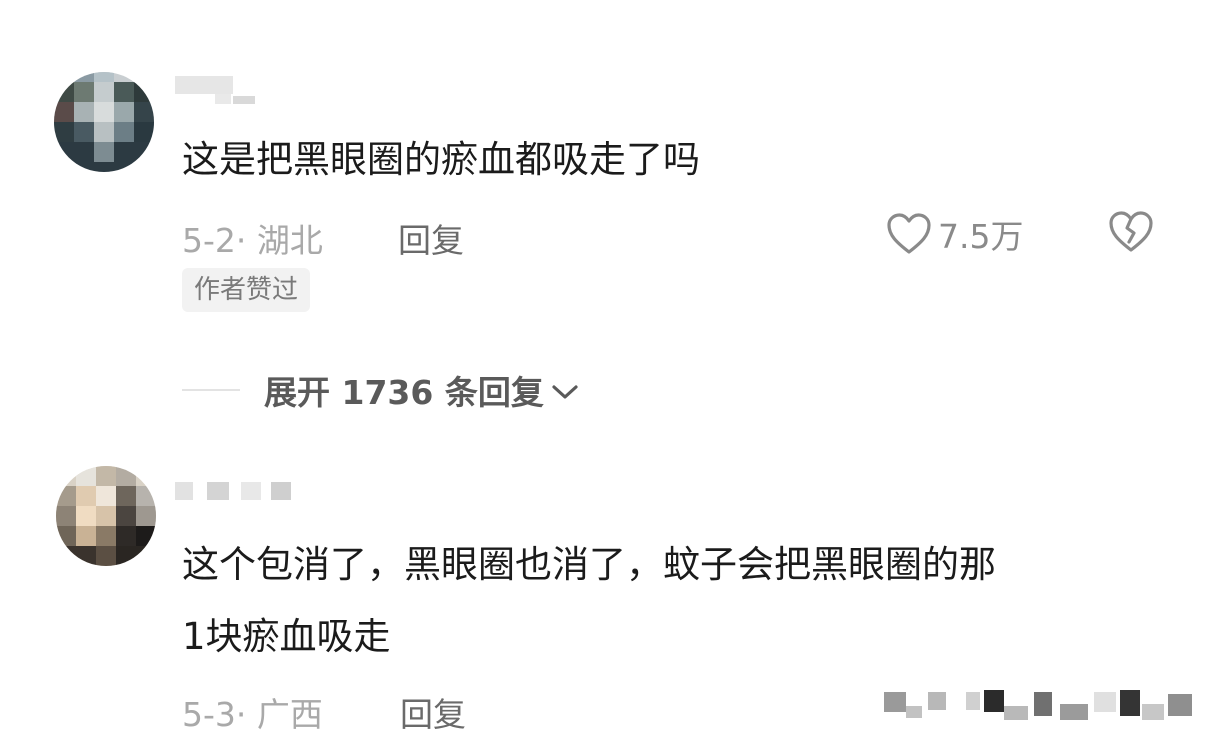 This screenshot has height=746, width=1205. What do you see at coordinates (211, 390) in the screenshot?
I see `divider` at bounding box center [211, 390].